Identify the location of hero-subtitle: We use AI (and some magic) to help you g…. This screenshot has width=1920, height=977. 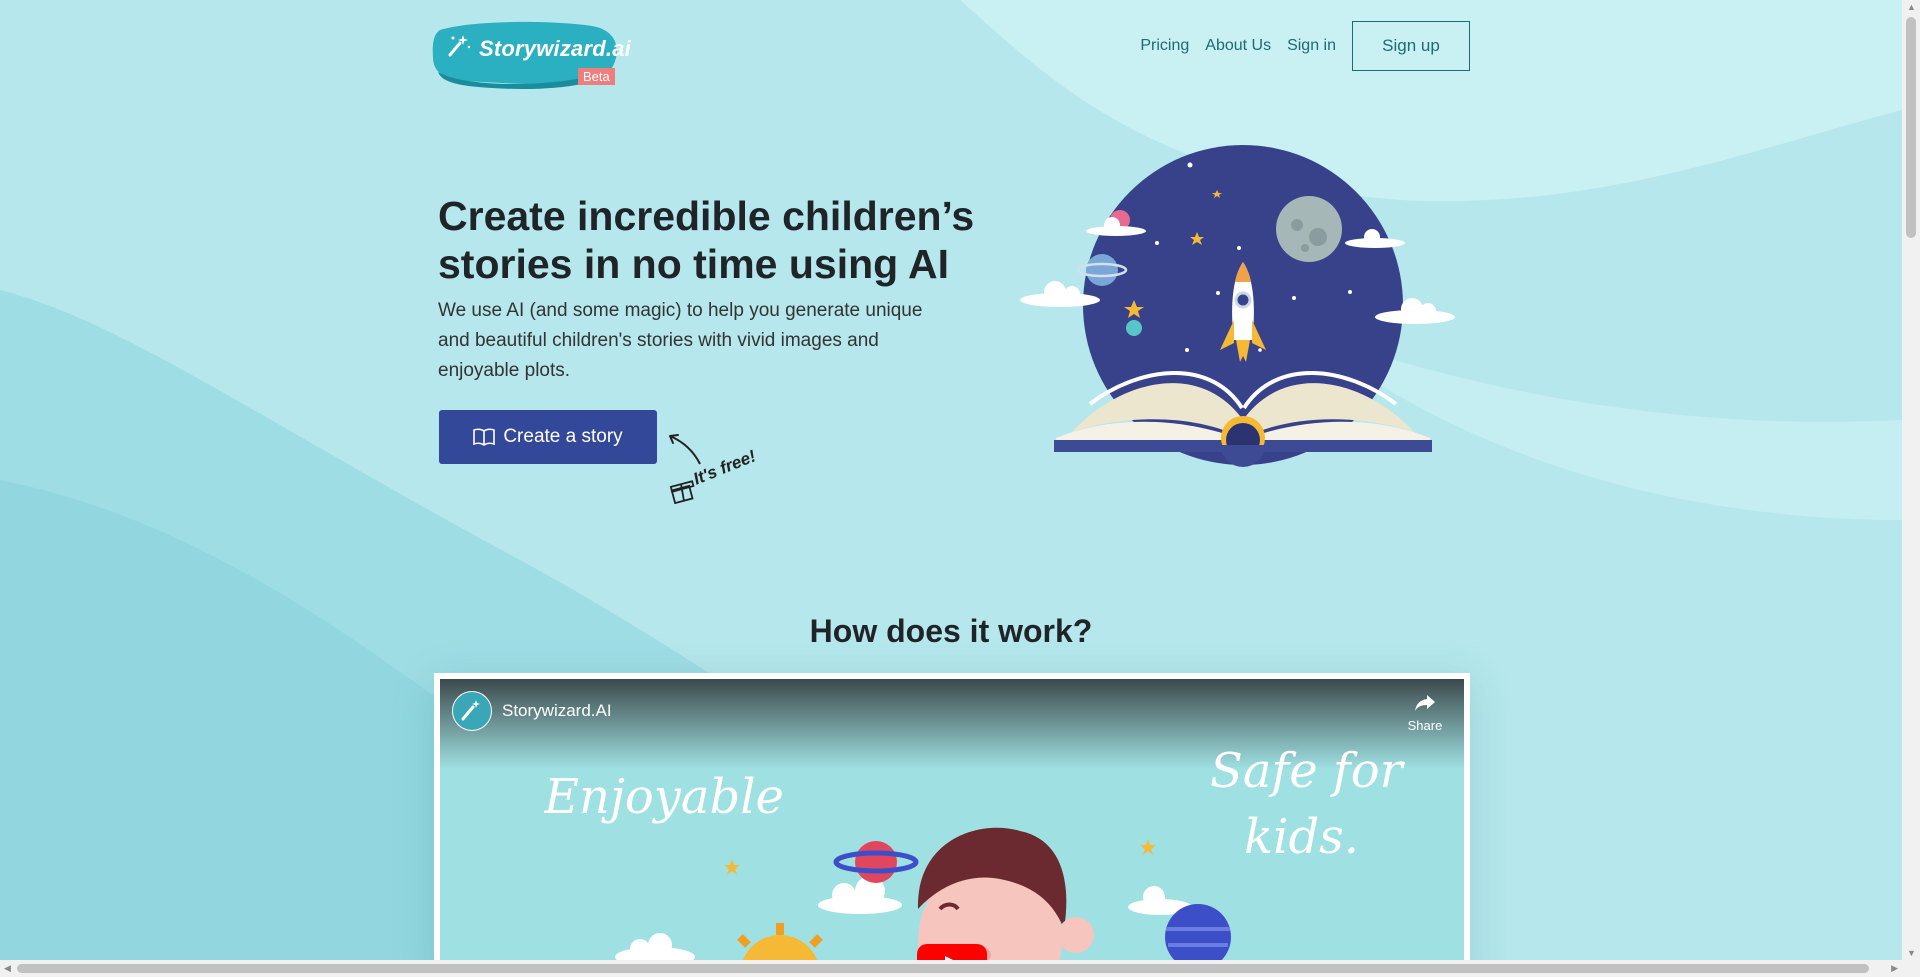
(680, 340).